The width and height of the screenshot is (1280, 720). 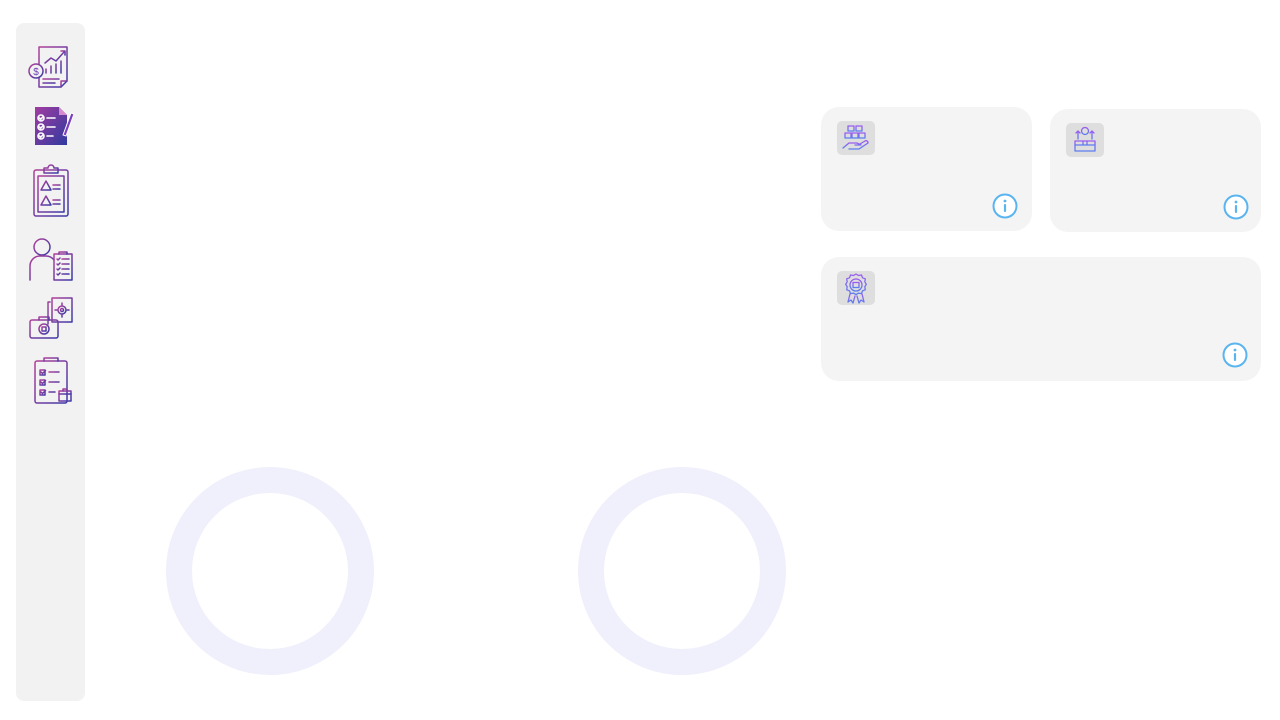 I want to click on product-growth-icon, so click(x=1085, y=139).